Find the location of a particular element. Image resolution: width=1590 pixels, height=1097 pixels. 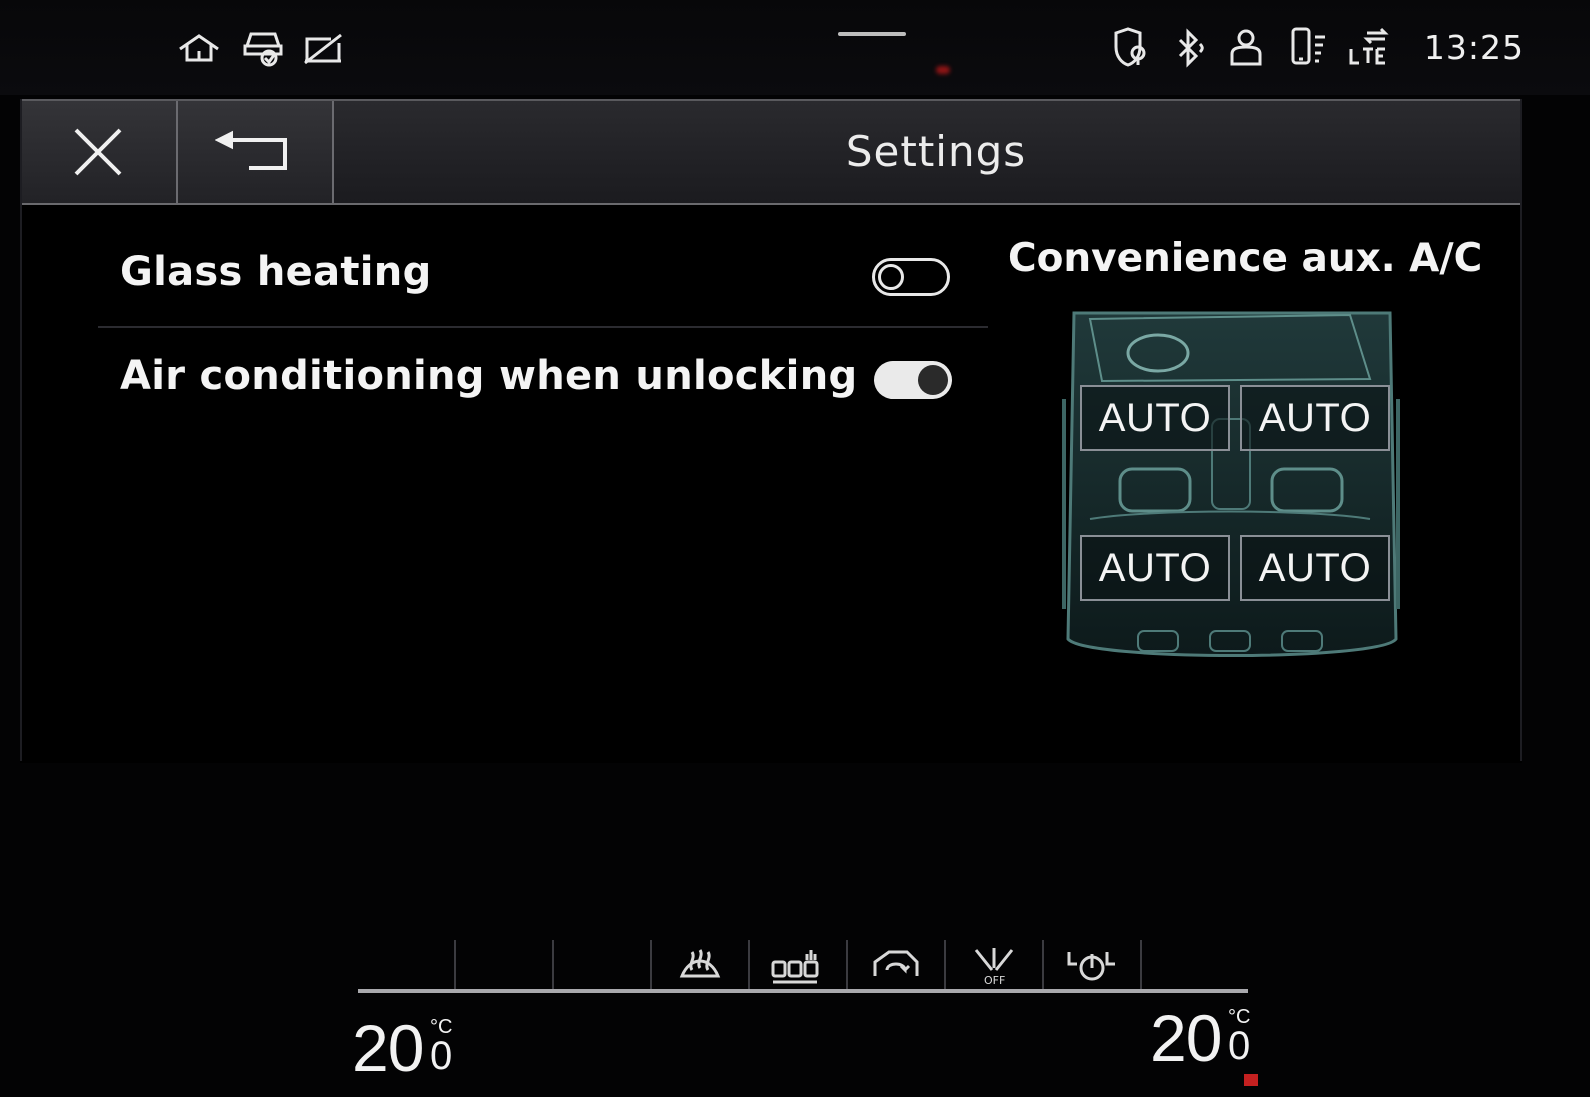

seat-heating-button is located at coordinates (799, 966).